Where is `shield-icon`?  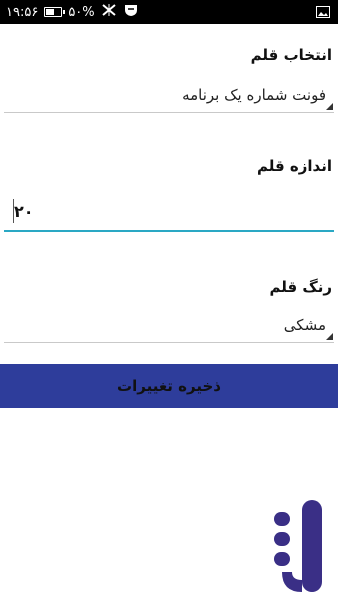
shield-icon is located at coordinates (131, 12).